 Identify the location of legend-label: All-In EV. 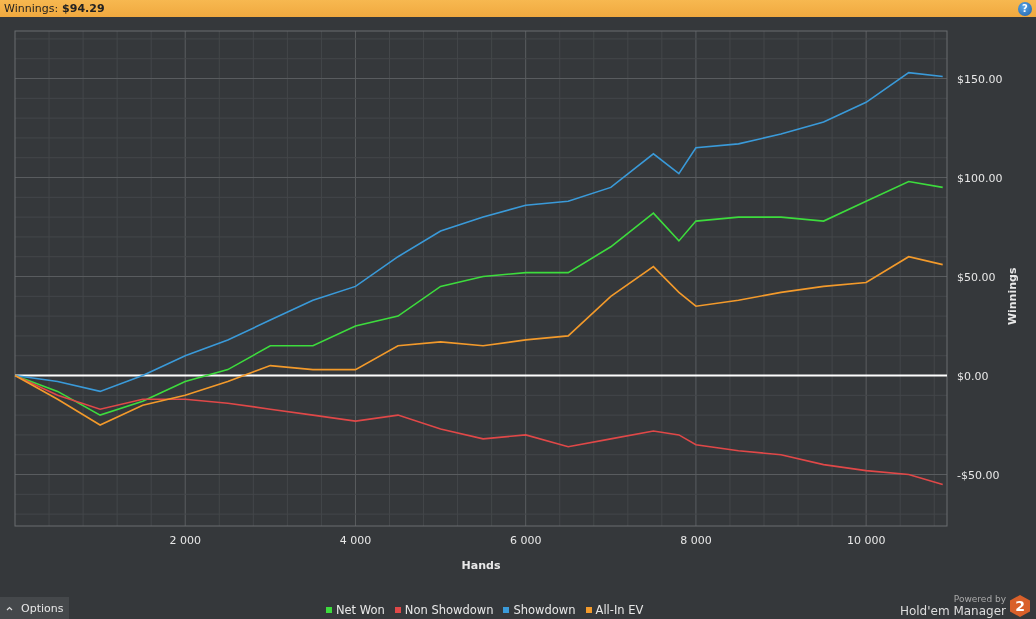
(619, 609).